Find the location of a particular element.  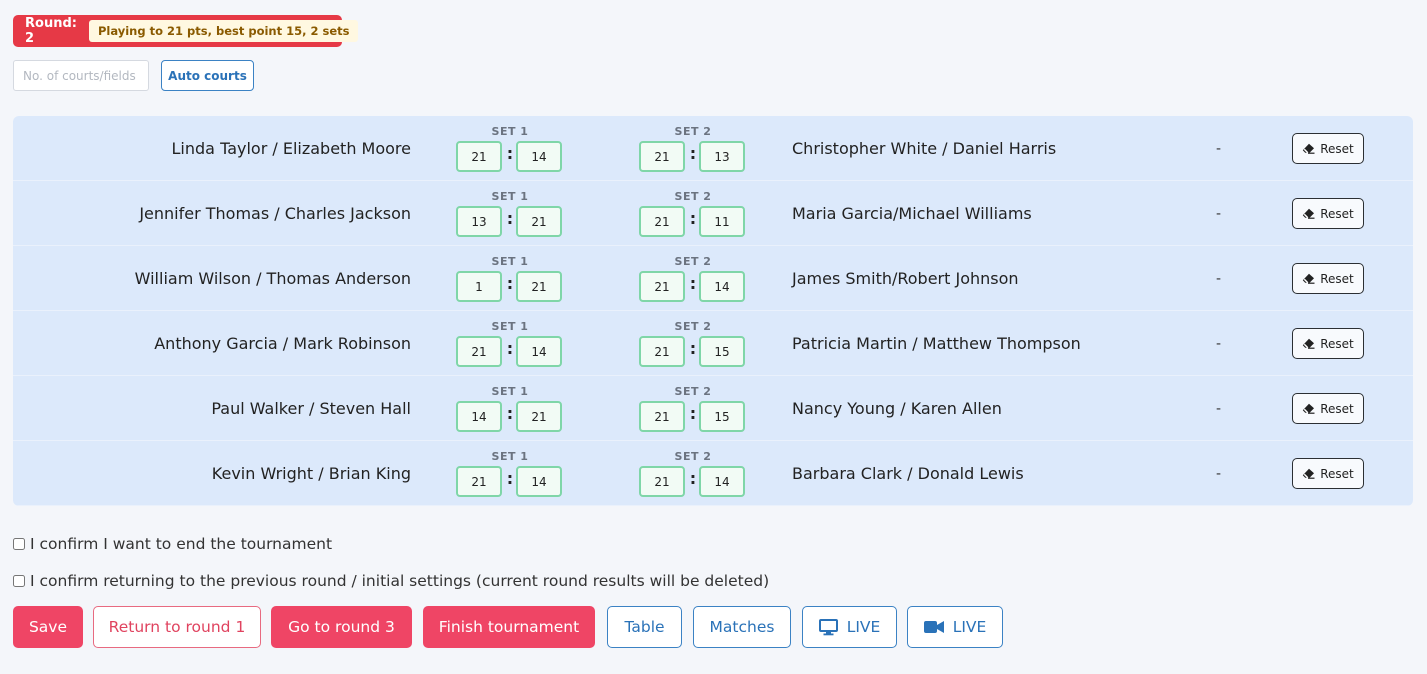

save-button: Save is located at coordinates (48, 627).